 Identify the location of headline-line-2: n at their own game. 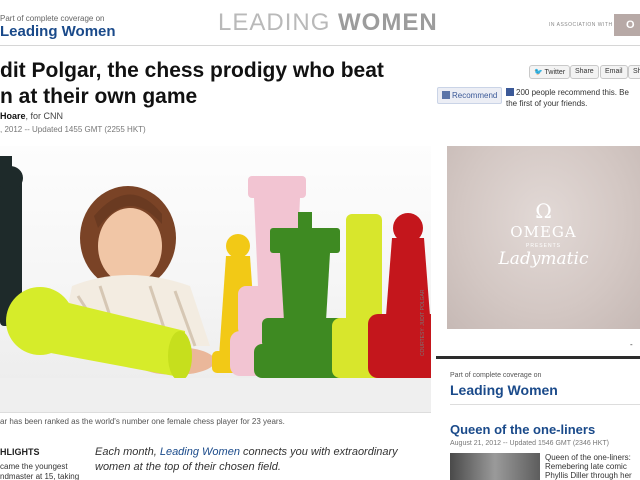
(99, 96).